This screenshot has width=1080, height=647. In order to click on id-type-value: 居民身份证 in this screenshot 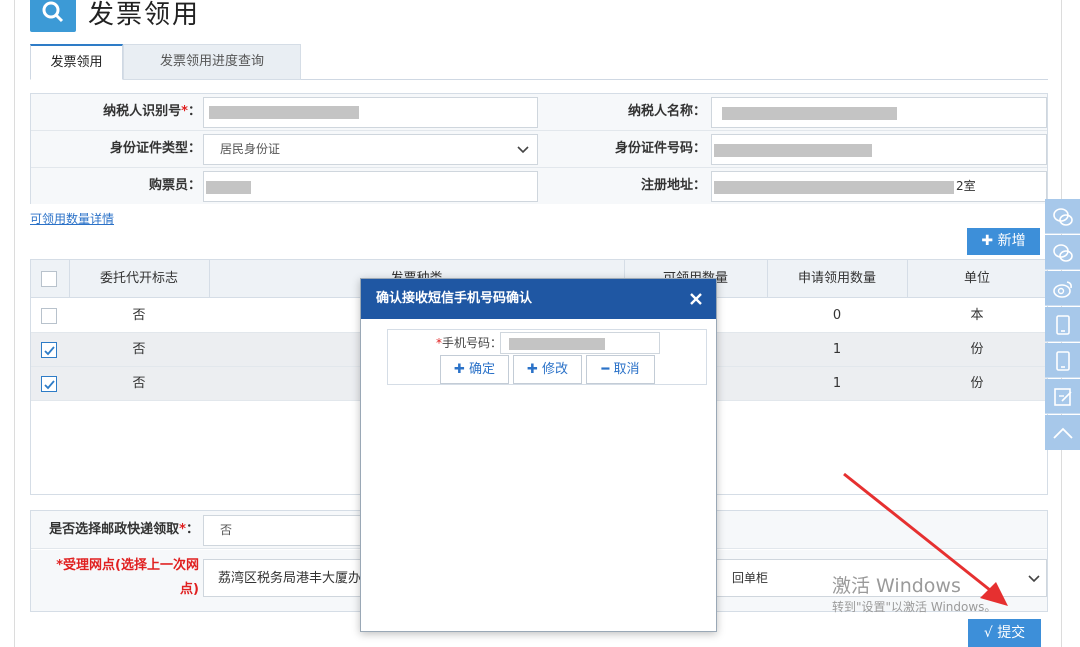, I will do `click(250, 149)`.